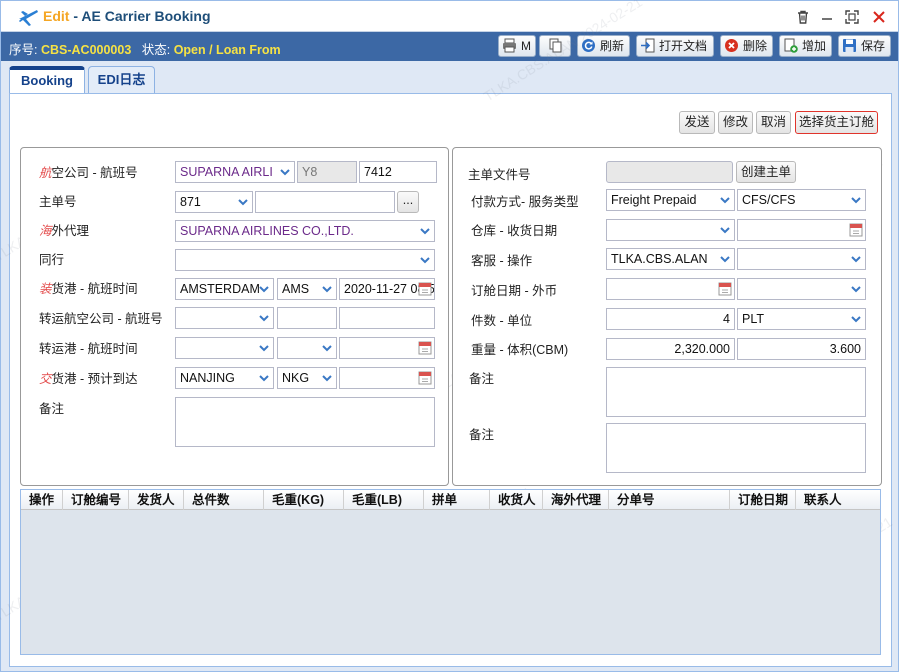  What do you see at coordinates (670, 349) in the screenshot?
I see `weight-input: 2,320.000` at bounding box center [670, 349].